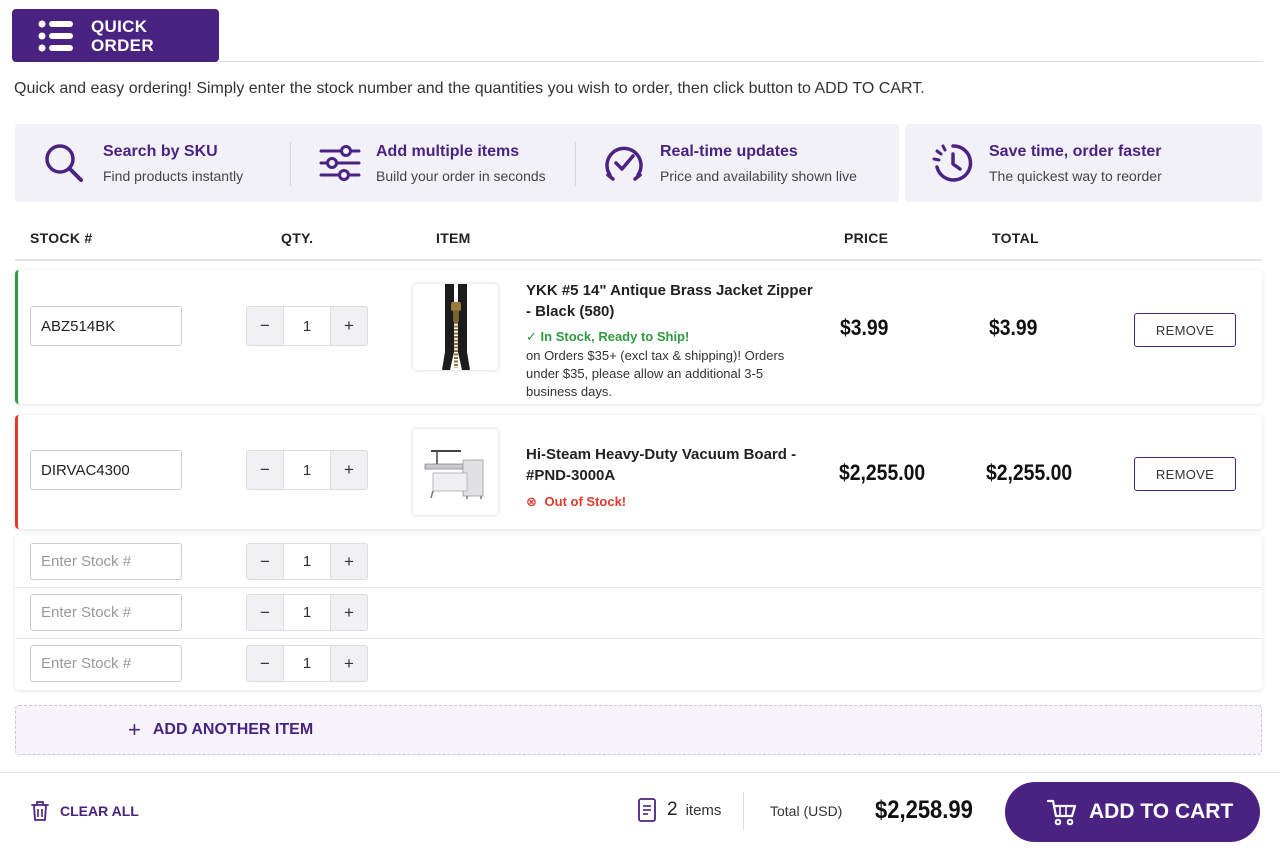 This screenshot has width=1280, height=855. I want to click on document-icon, so click(647, 810).